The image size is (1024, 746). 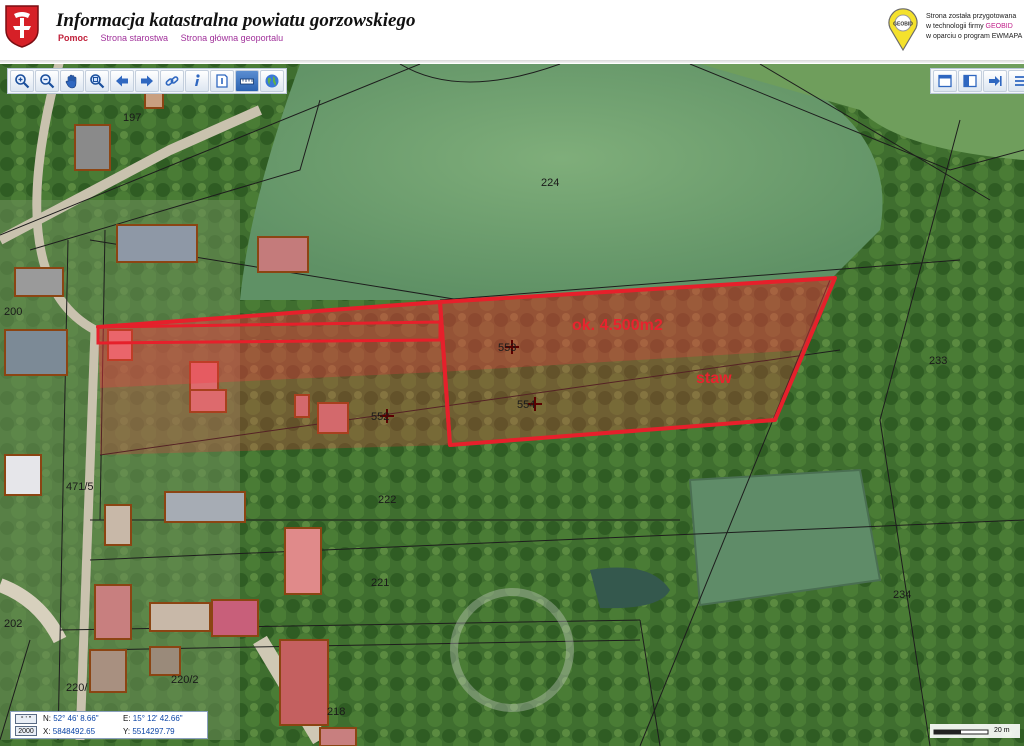 I want to click on hand-pan-icon, so click(x=71, y=81).